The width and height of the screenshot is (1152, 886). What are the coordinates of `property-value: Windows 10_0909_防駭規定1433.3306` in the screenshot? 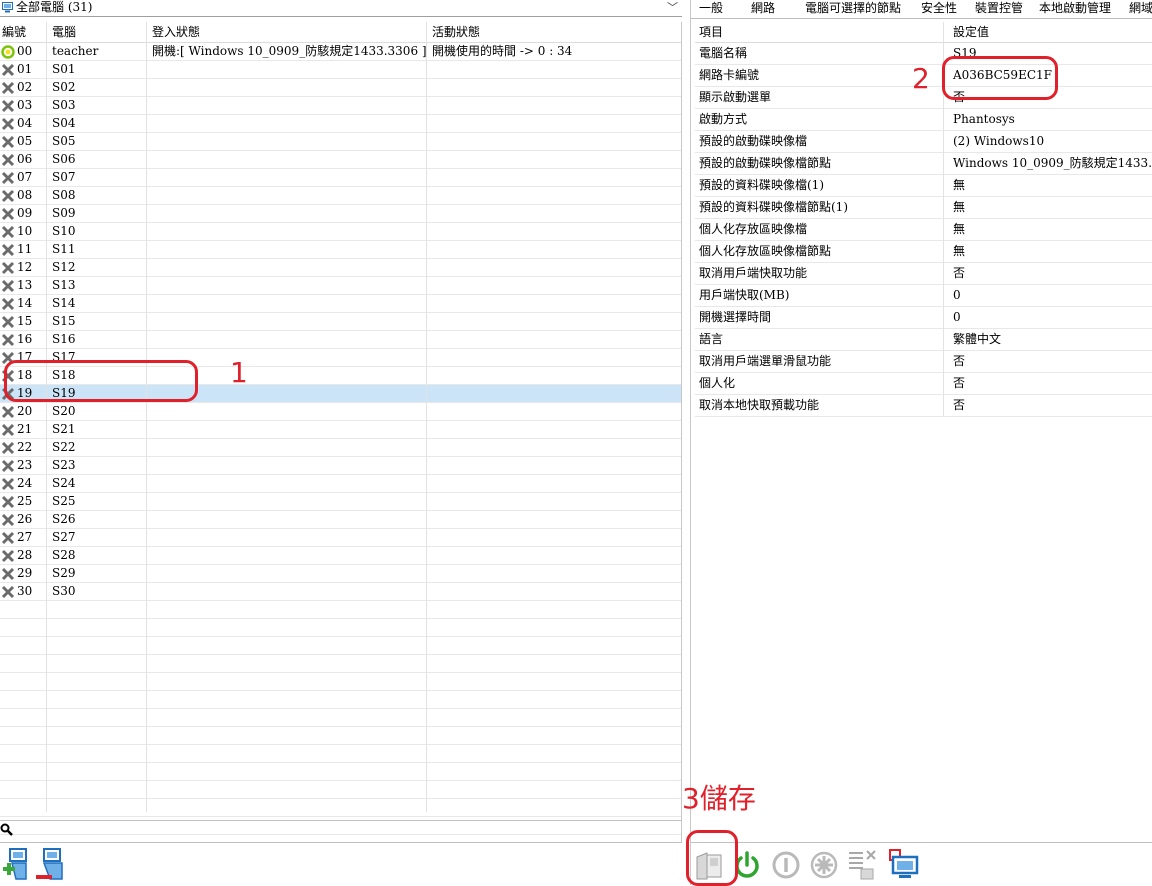 It's located at (1052, 163).